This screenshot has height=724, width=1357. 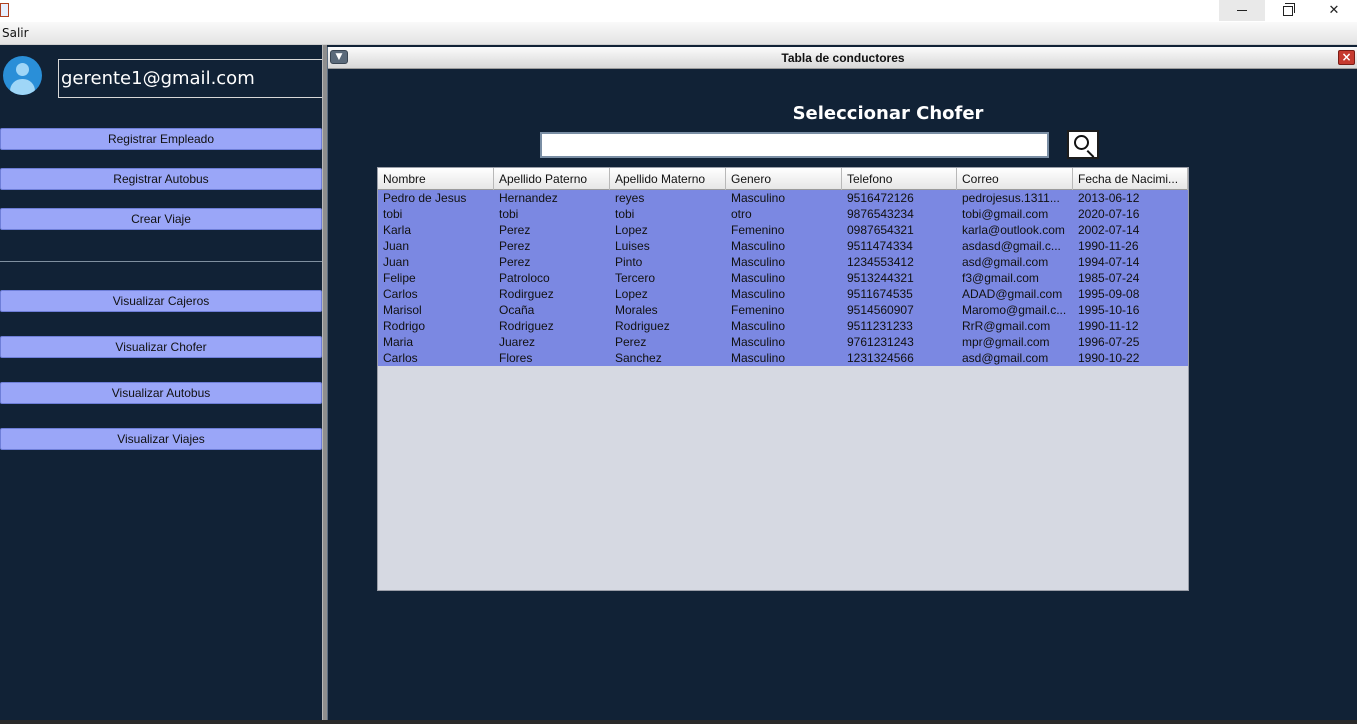 I want to click on table-cell: 2013-06-12, so click(x=1109, y=198).